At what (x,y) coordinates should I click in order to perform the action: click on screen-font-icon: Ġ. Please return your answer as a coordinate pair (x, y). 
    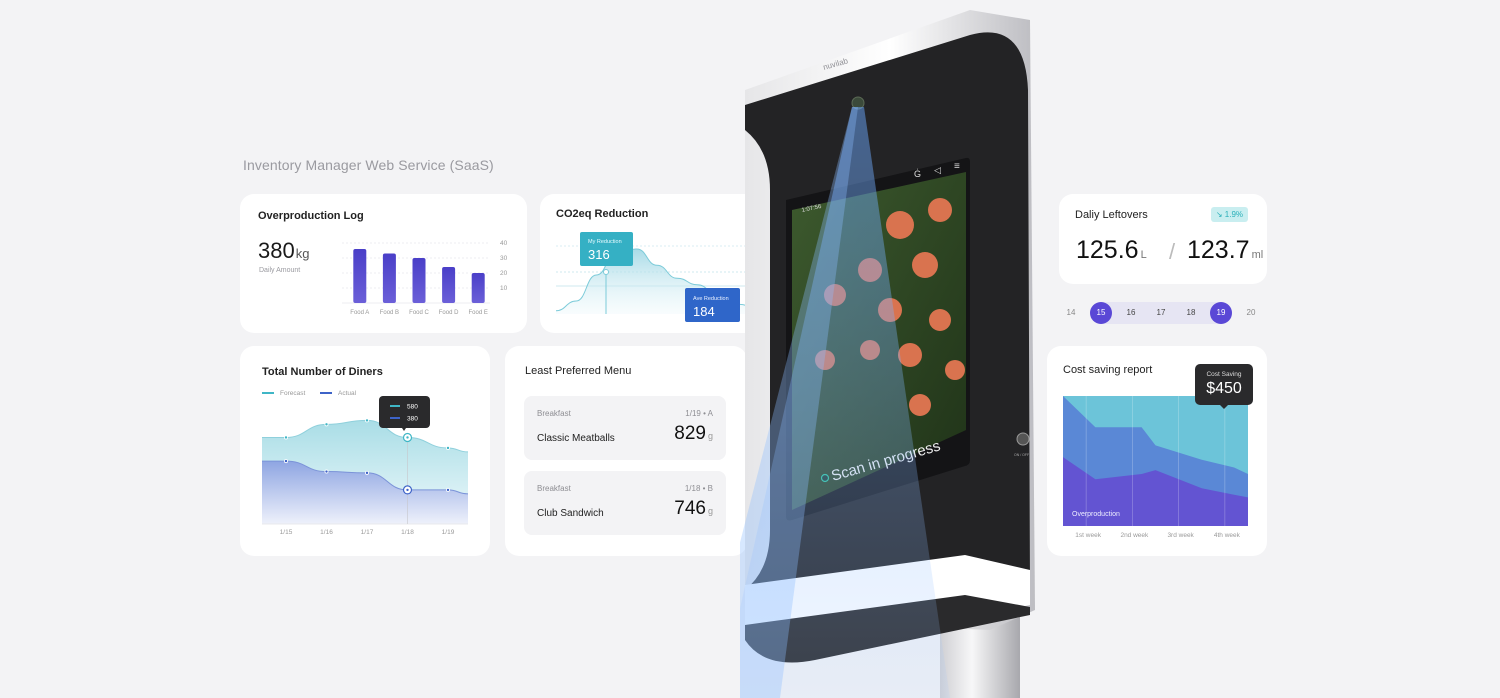
    Looking at the image, I should click on (917, 174).